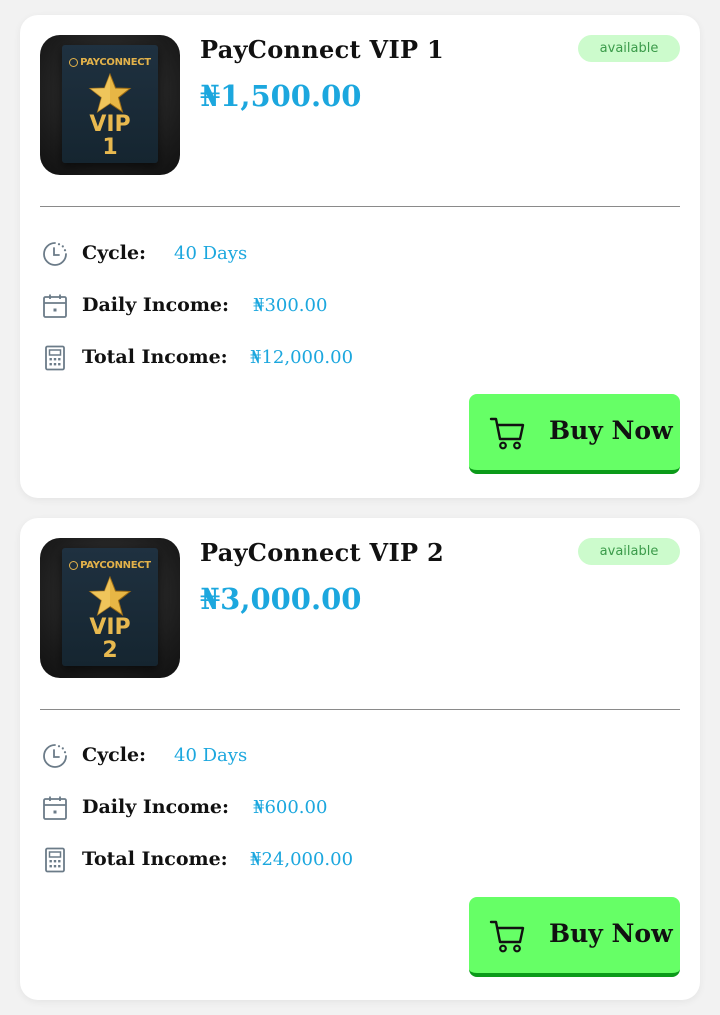  I want to click on vip-card-graphic: PAYCONNECT VIP 1, so click(110, 104).